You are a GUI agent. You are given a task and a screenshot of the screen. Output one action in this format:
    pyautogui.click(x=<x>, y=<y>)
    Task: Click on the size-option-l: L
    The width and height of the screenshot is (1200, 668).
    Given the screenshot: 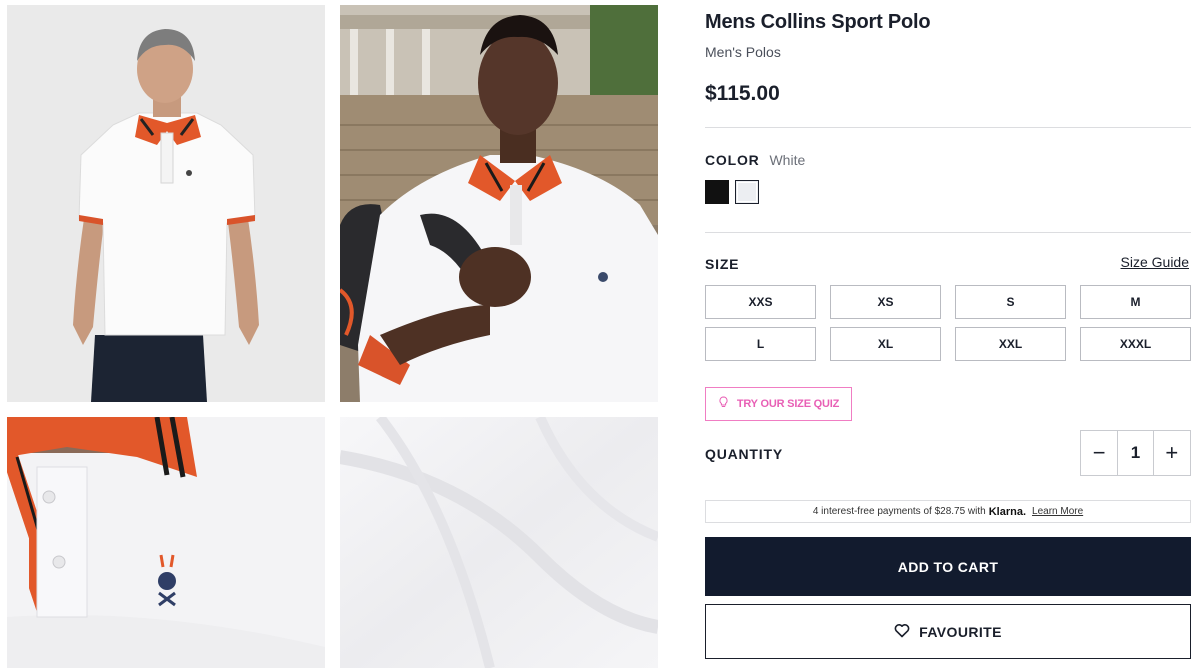 What is the action you would take?
    pyautogui.click(x=760, y=344)
    